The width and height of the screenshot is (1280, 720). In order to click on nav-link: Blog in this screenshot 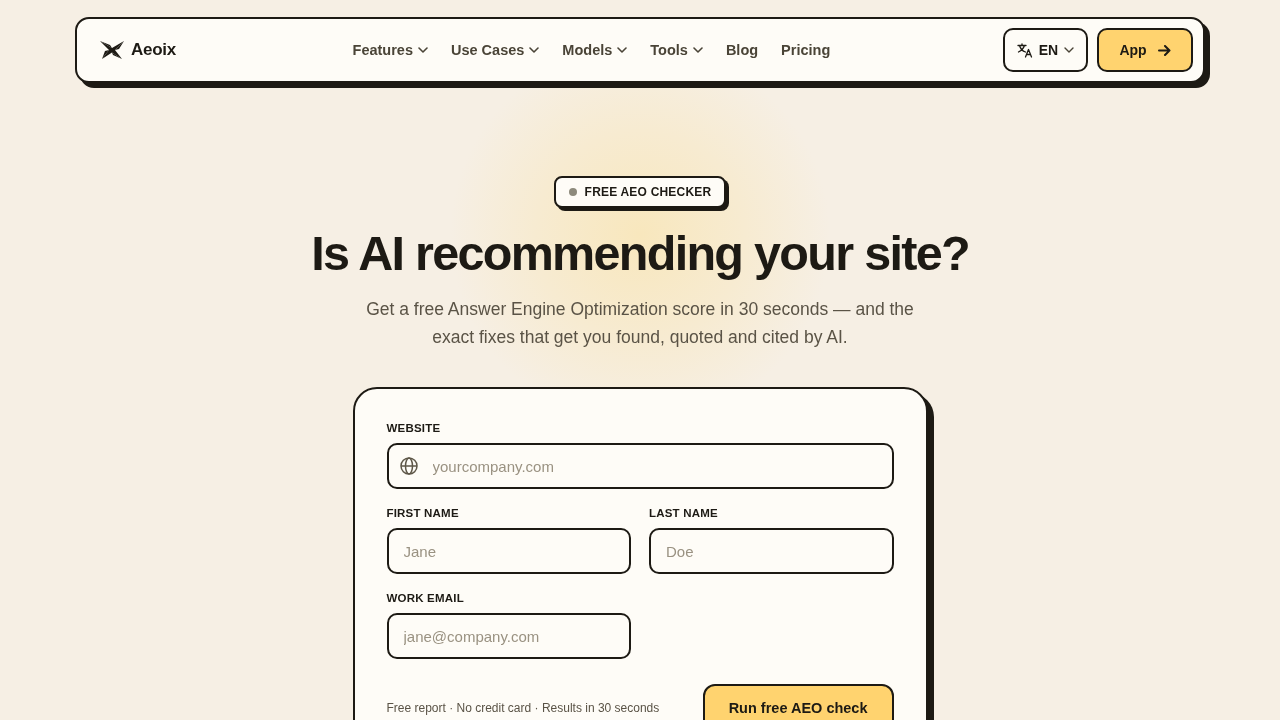, I will do `click(742, 50)`.